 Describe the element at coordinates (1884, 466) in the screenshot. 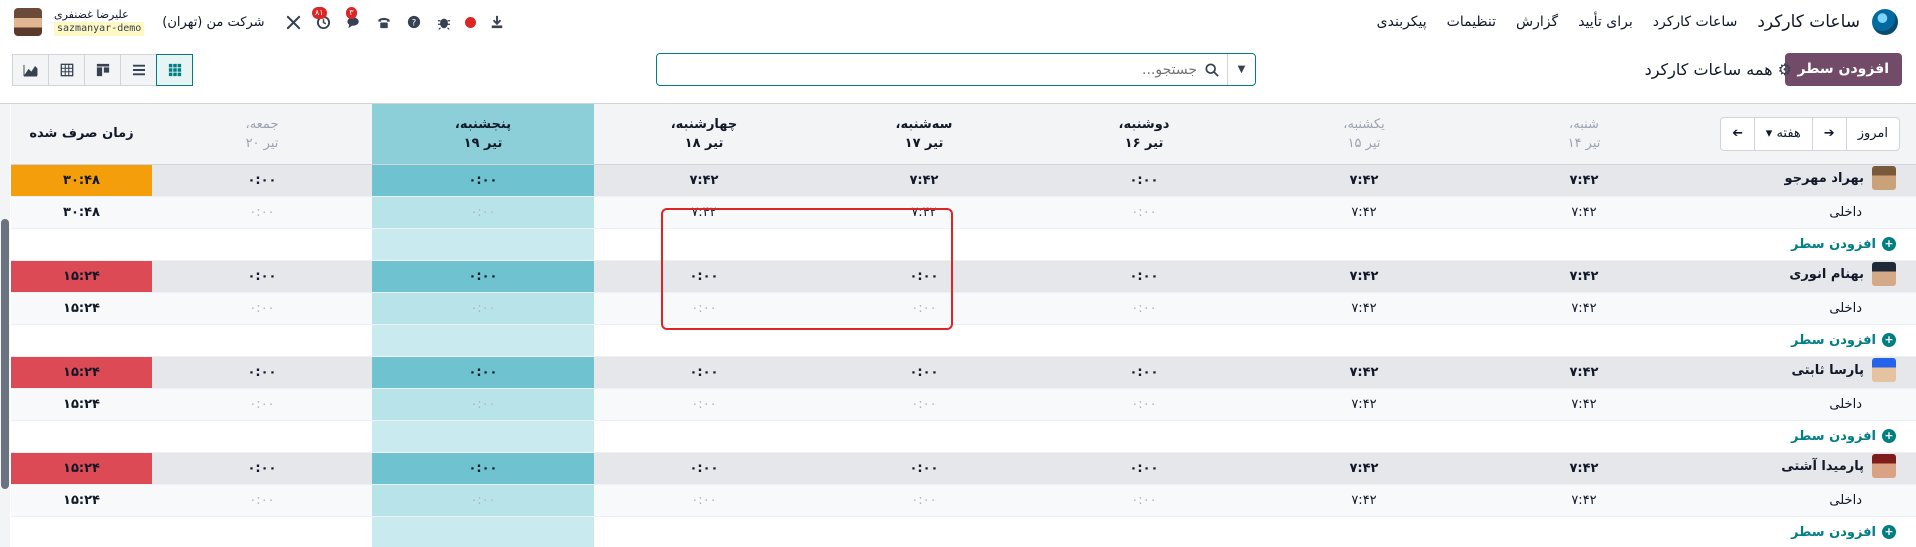

I see `employee-avatar` at that location.